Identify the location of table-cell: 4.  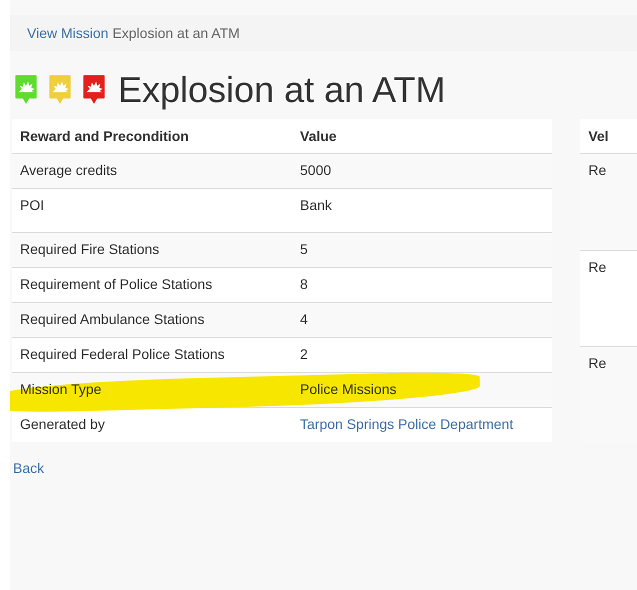
(304, 319).